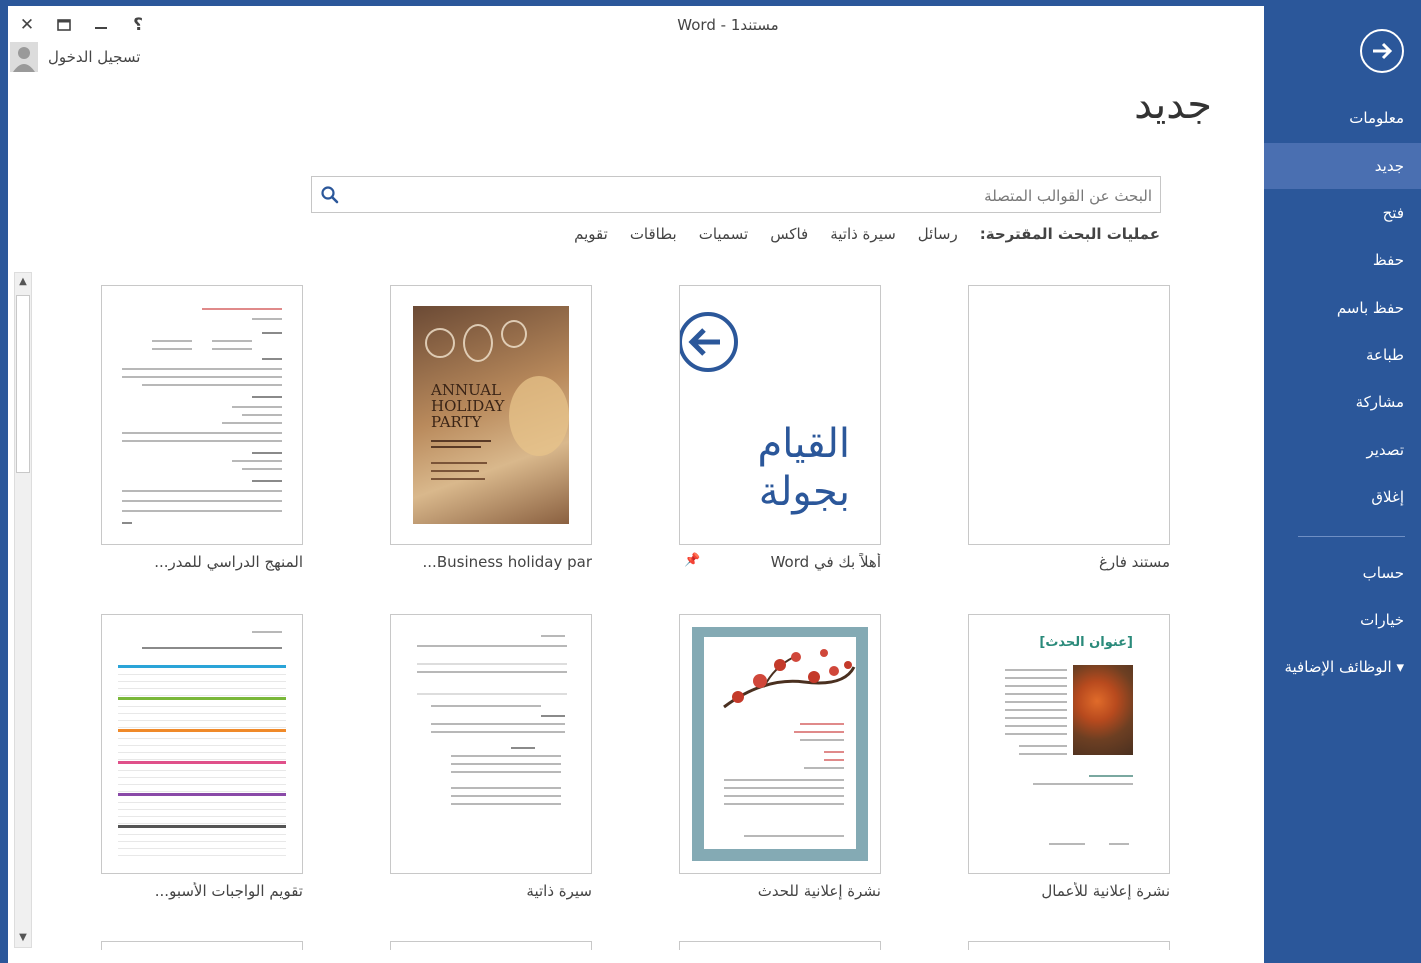 The image size is (1421, 963). What do you see at coordinates (789, 679) in the screenshot?
I see `blossom-branch-icon` at bounding box center [789, 679].